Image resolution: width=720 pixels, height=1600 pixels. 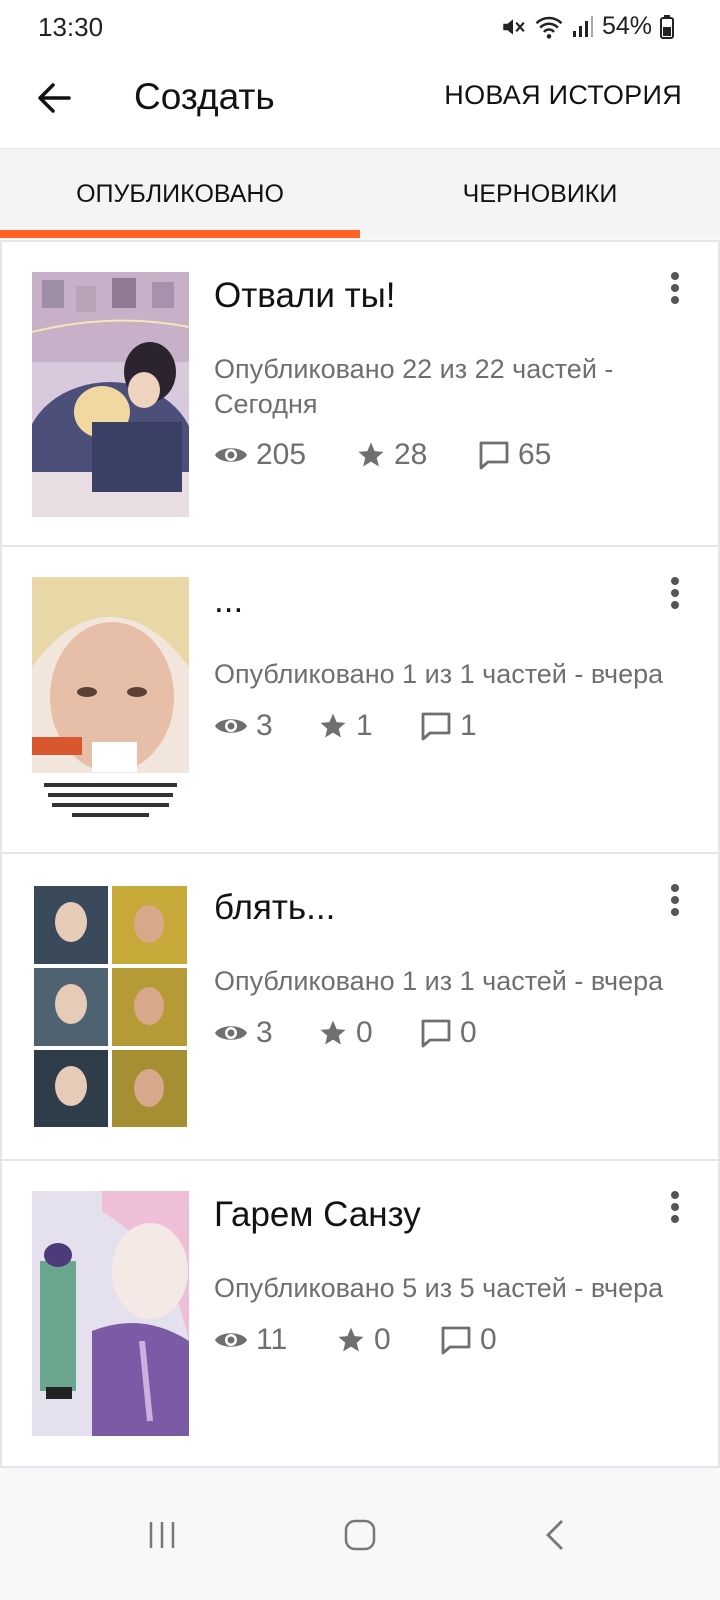 I want to click on home-icon, so click(x=360, y=1535).